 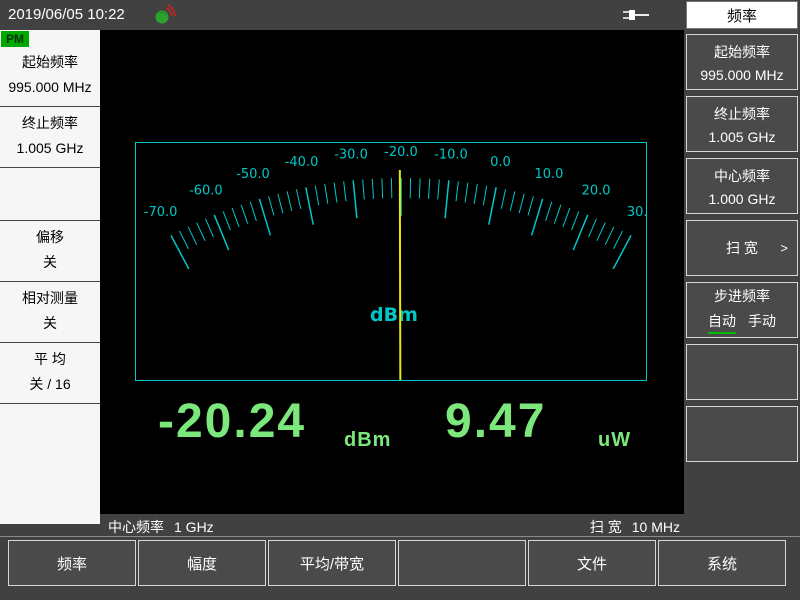 What do you see at coordinates (742, 310) in the screenshot?
I see `softkey-step-frequency: 步进频率 自动 手动` at bounding box center [742, 310].